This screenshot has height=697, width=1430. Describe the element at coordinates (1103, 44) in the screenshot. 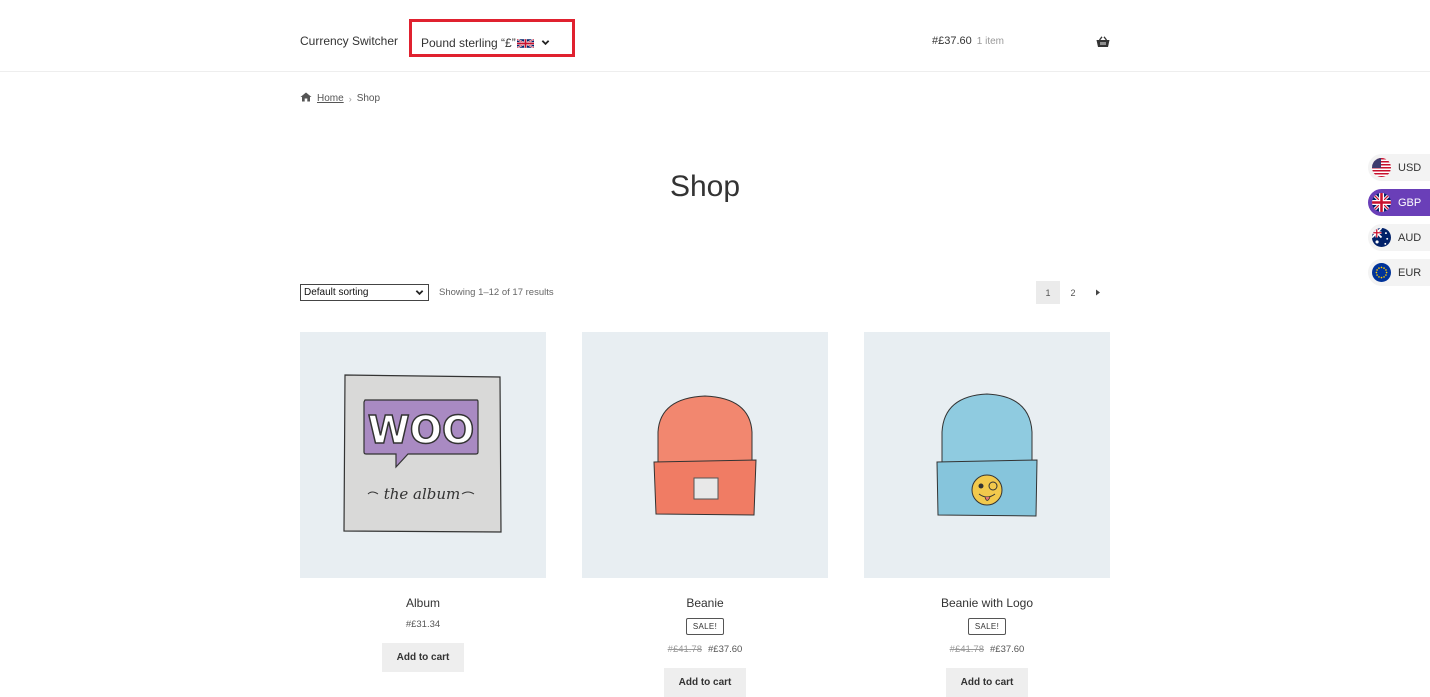

I see `basket-icon` at that location.